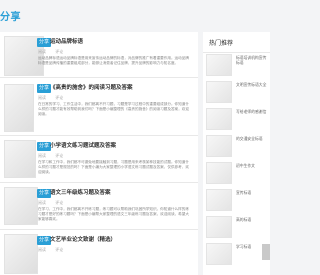 The image size is (320, 275). What do you see at coordinates (253, 173) in the screenshot?
I see `sidebar-item-title: 初中生作文` at bounding box center [253, 173].